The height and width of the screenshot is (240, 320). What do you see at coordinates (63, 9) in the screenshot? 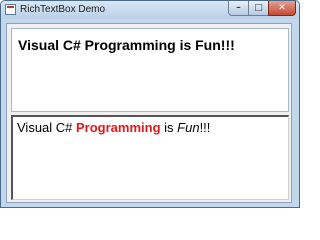
I see `window-title: RichTextBox Demo` at bounding box center [63, 9].